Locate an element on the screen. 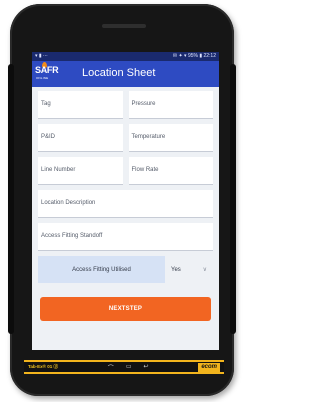 Image resolution: width=320 pixels, height=402 pixels. flow-rate-field-label: Flow Rate is located at coordinates (145, 170).